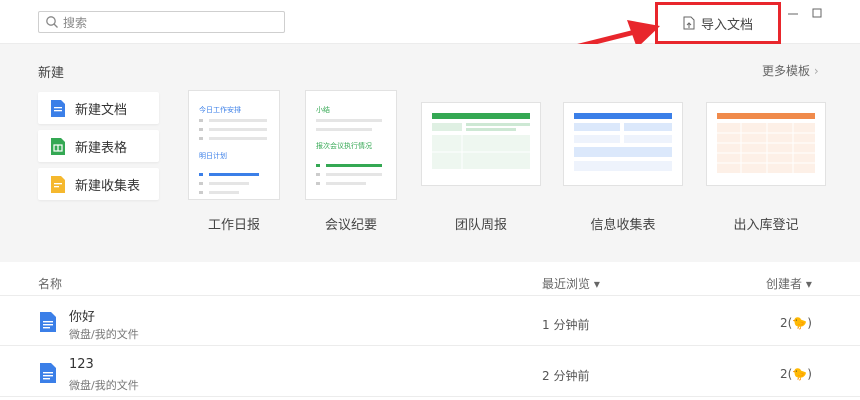 The height and width of the screenshot is (400, 860). What do you see at coordinates (790, 70) in the screenshot?
I see `more-templates-link: 更多模板 ›` at bounding box center [790, 70].